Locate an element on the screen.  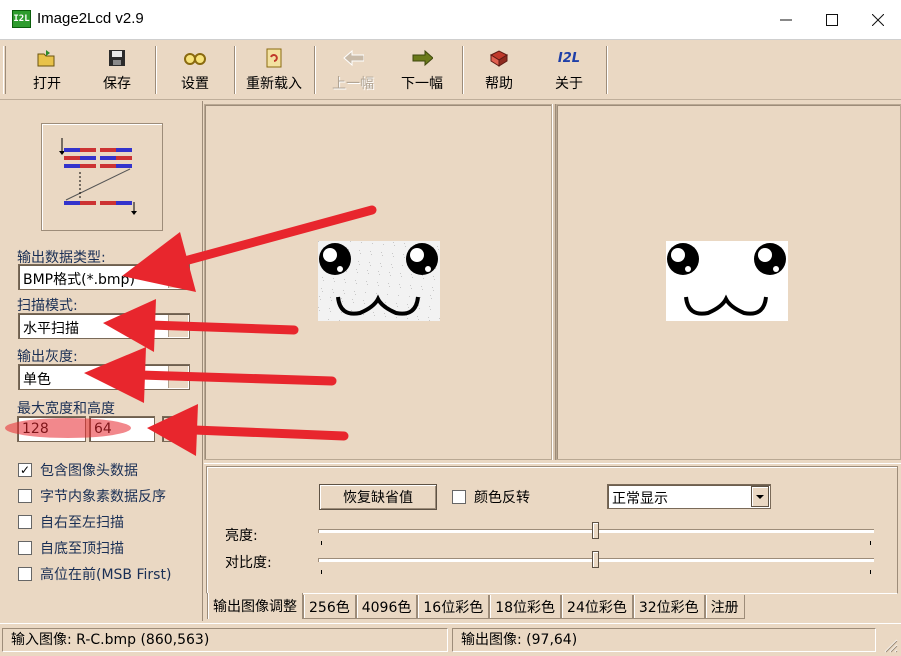
toolbar: 打开 保存 设置 重新载入 上一幅 下一幅 帮助 I2L 关于 is located at coordinates (450, 70).